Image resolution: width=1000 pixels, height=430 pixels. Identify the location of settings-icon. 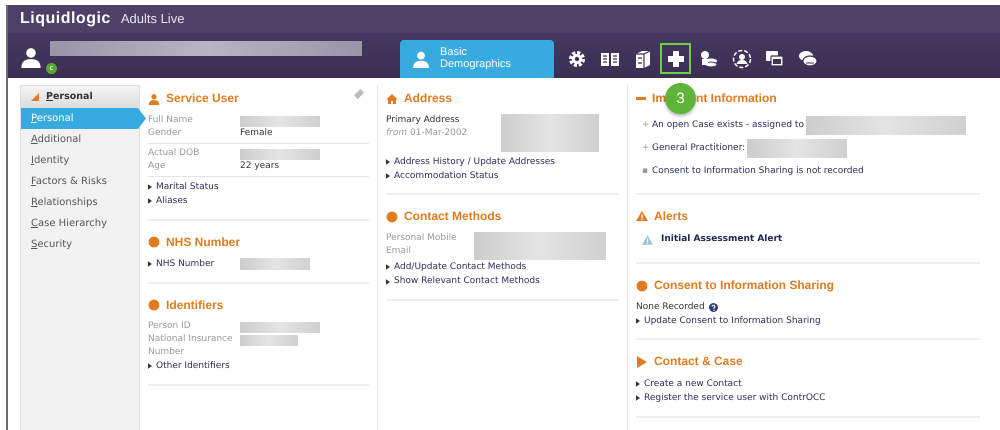
(576, 58).